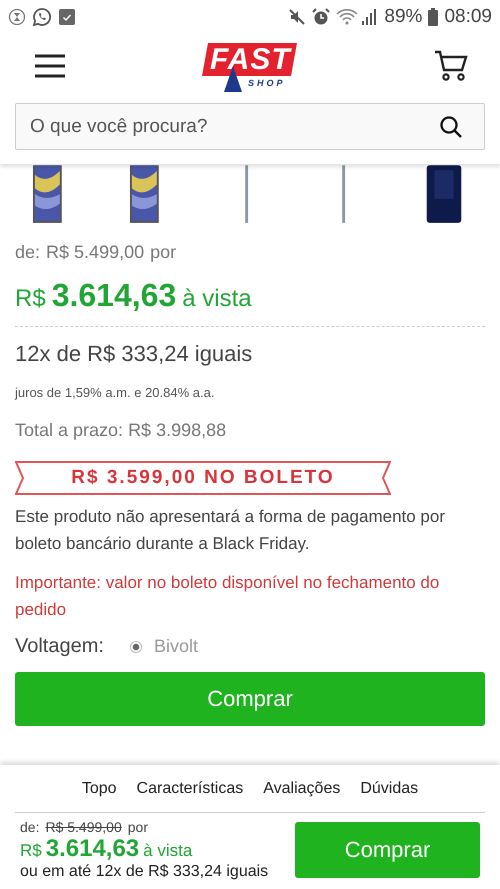 This screenshot has height=889, width=500. What do you see at coordinates (115, 392) in the screenshot?
I see `interest-text: juros de 1,59% a.m. e 20.84% a.a.` at bounding box center [115, 392].